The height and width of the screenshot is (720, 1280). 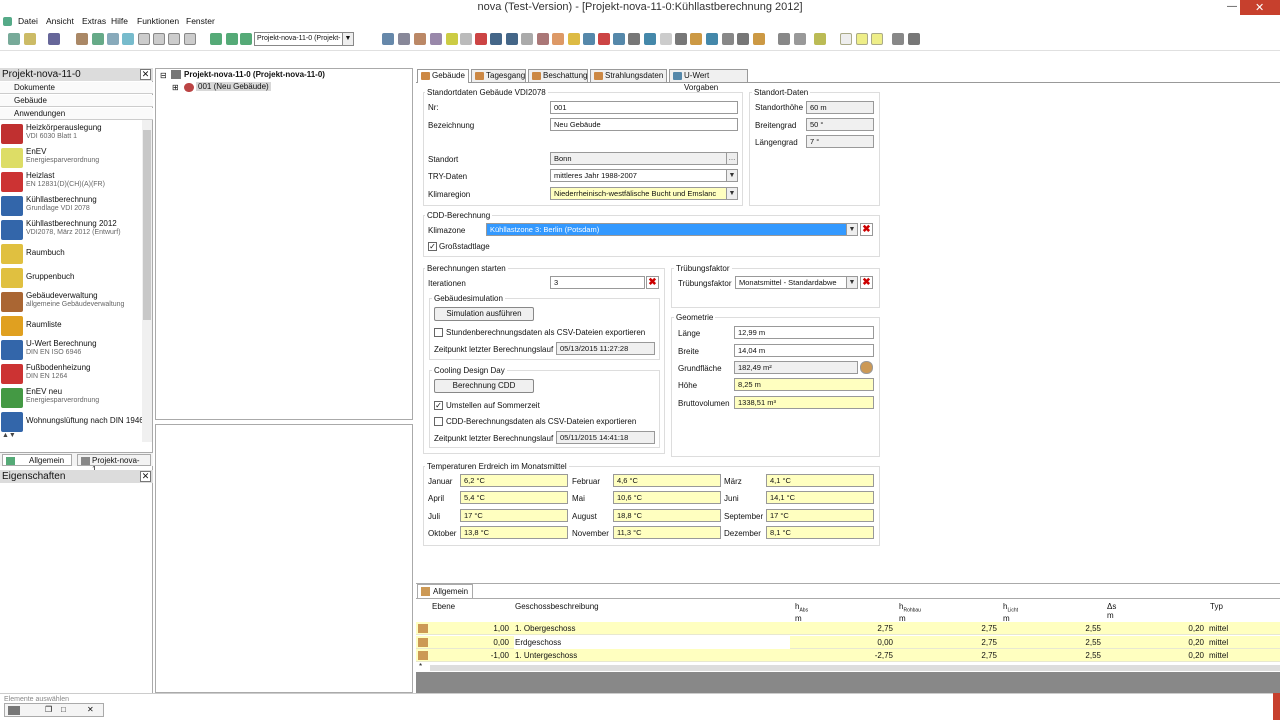 I want to click on app-item: Raumliste, so click(x=71, y=326).